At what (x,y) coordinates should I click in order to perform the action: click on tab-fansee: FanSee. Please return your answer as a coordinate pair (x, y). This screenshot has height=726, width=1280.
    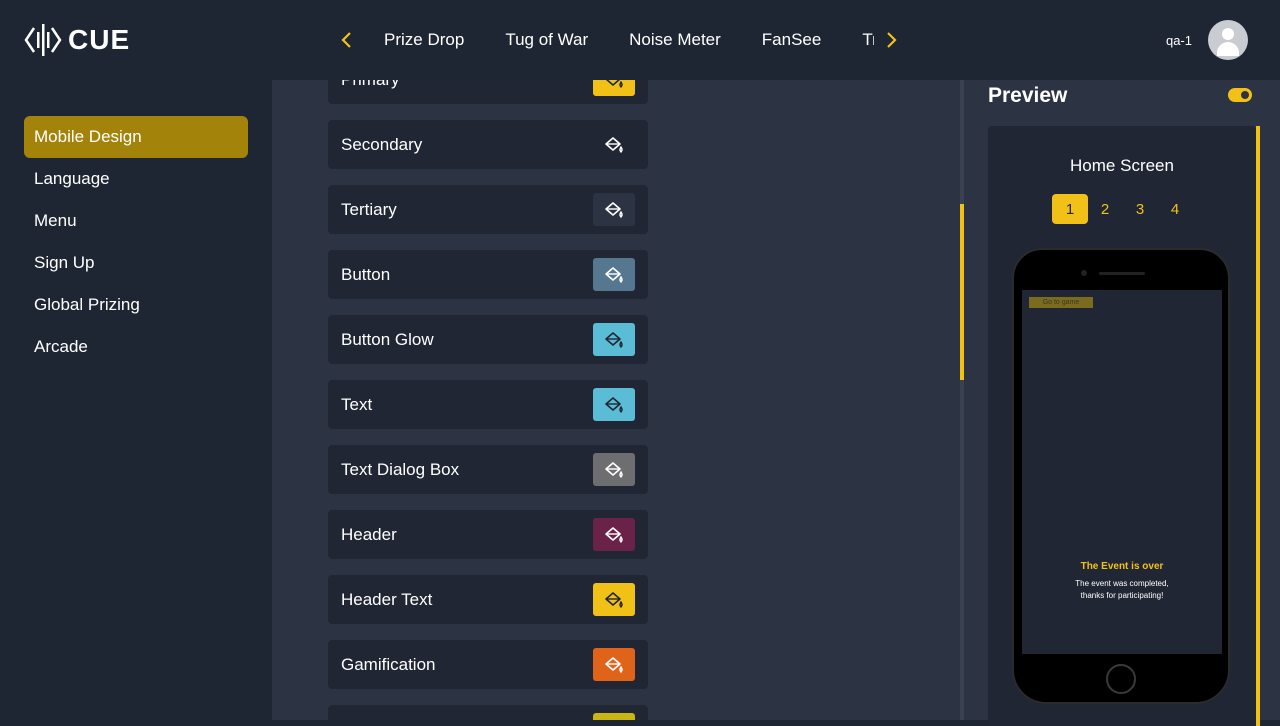
    Looking at the image, I should click on (792, 40).